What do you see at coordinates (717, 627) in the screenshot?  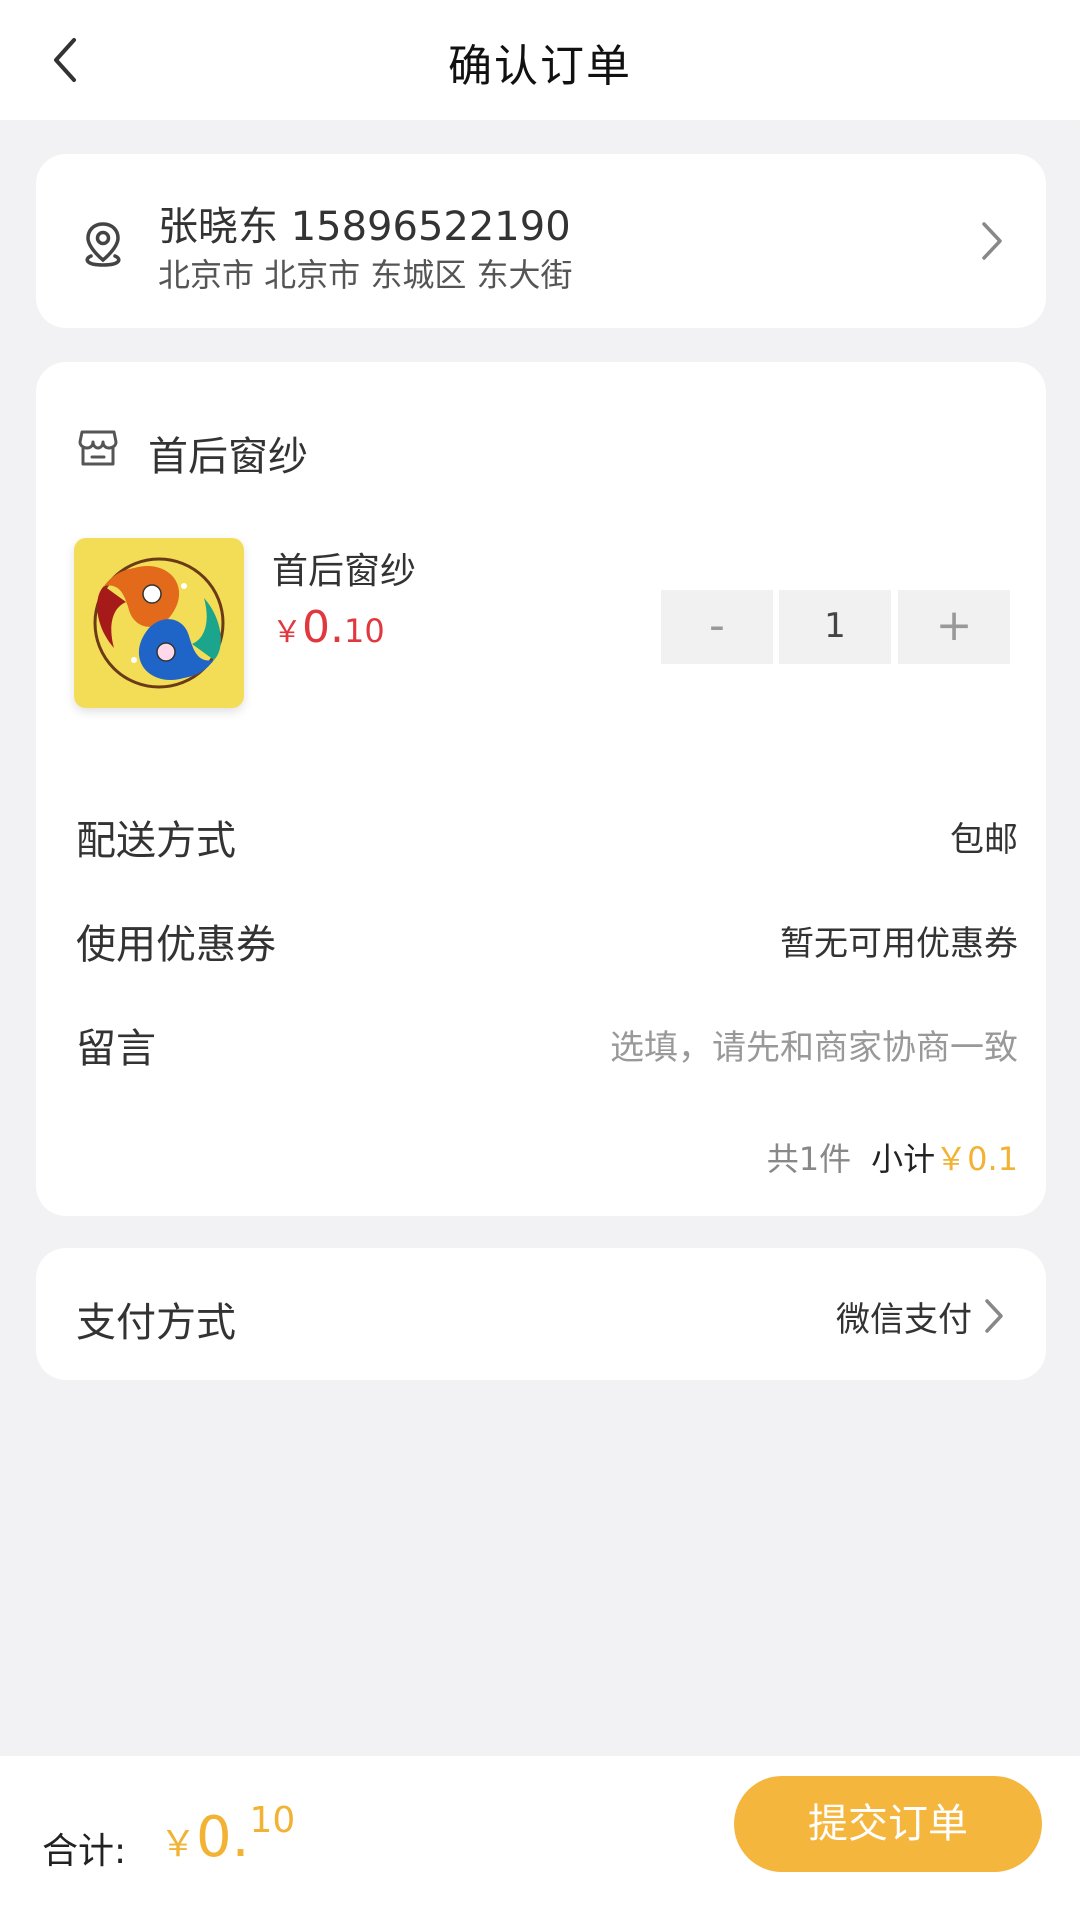 I see `decrease-quantity-button: -` at bounding box center [717, 627].